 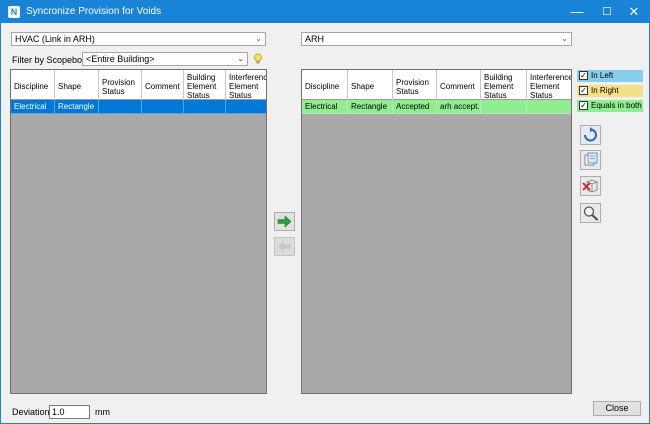 I want to click on legend-in-right: ✓ In Right, so click(x=610, y=91).